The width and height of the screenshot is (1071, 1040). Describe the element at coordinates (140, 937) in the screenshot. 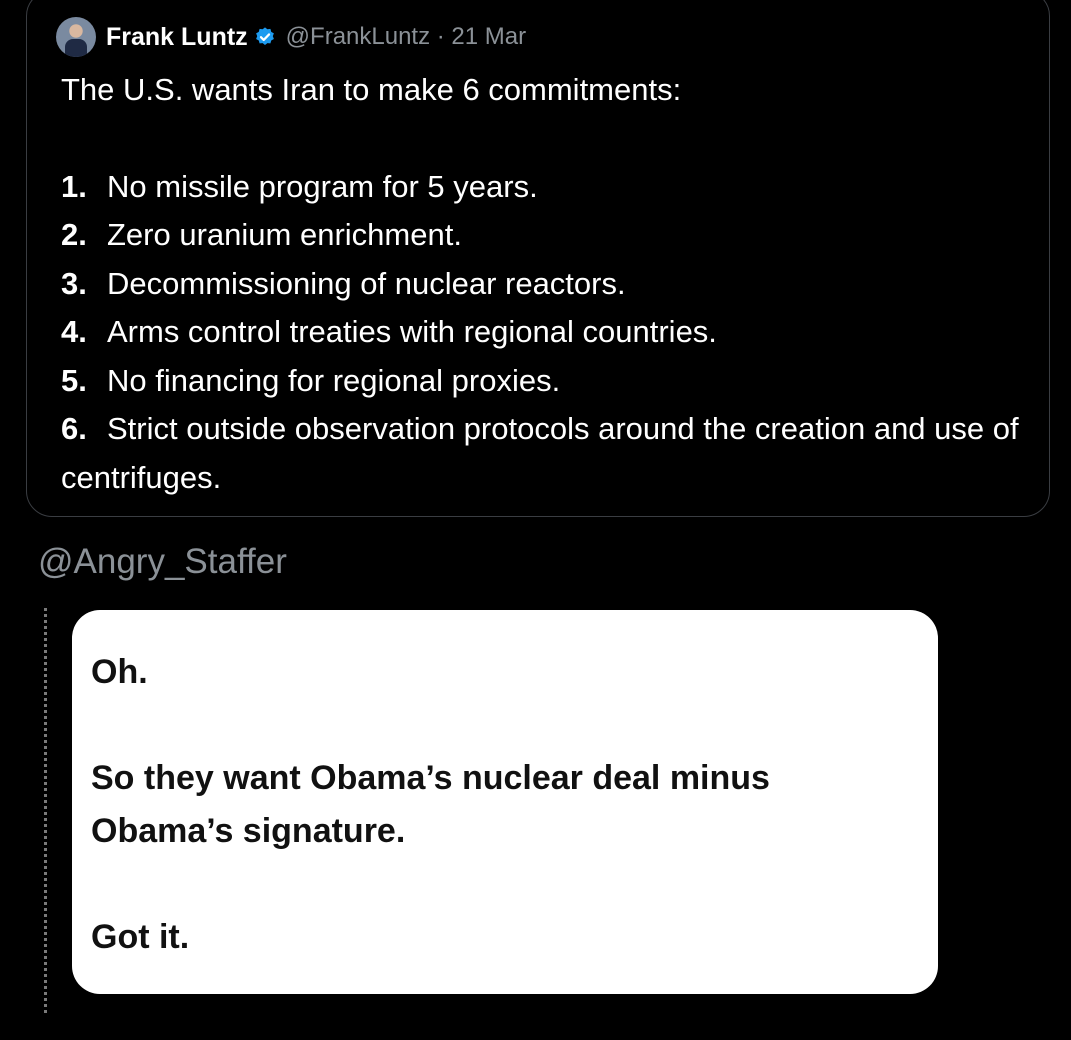

I see `reply-line: Got it.` at that location.